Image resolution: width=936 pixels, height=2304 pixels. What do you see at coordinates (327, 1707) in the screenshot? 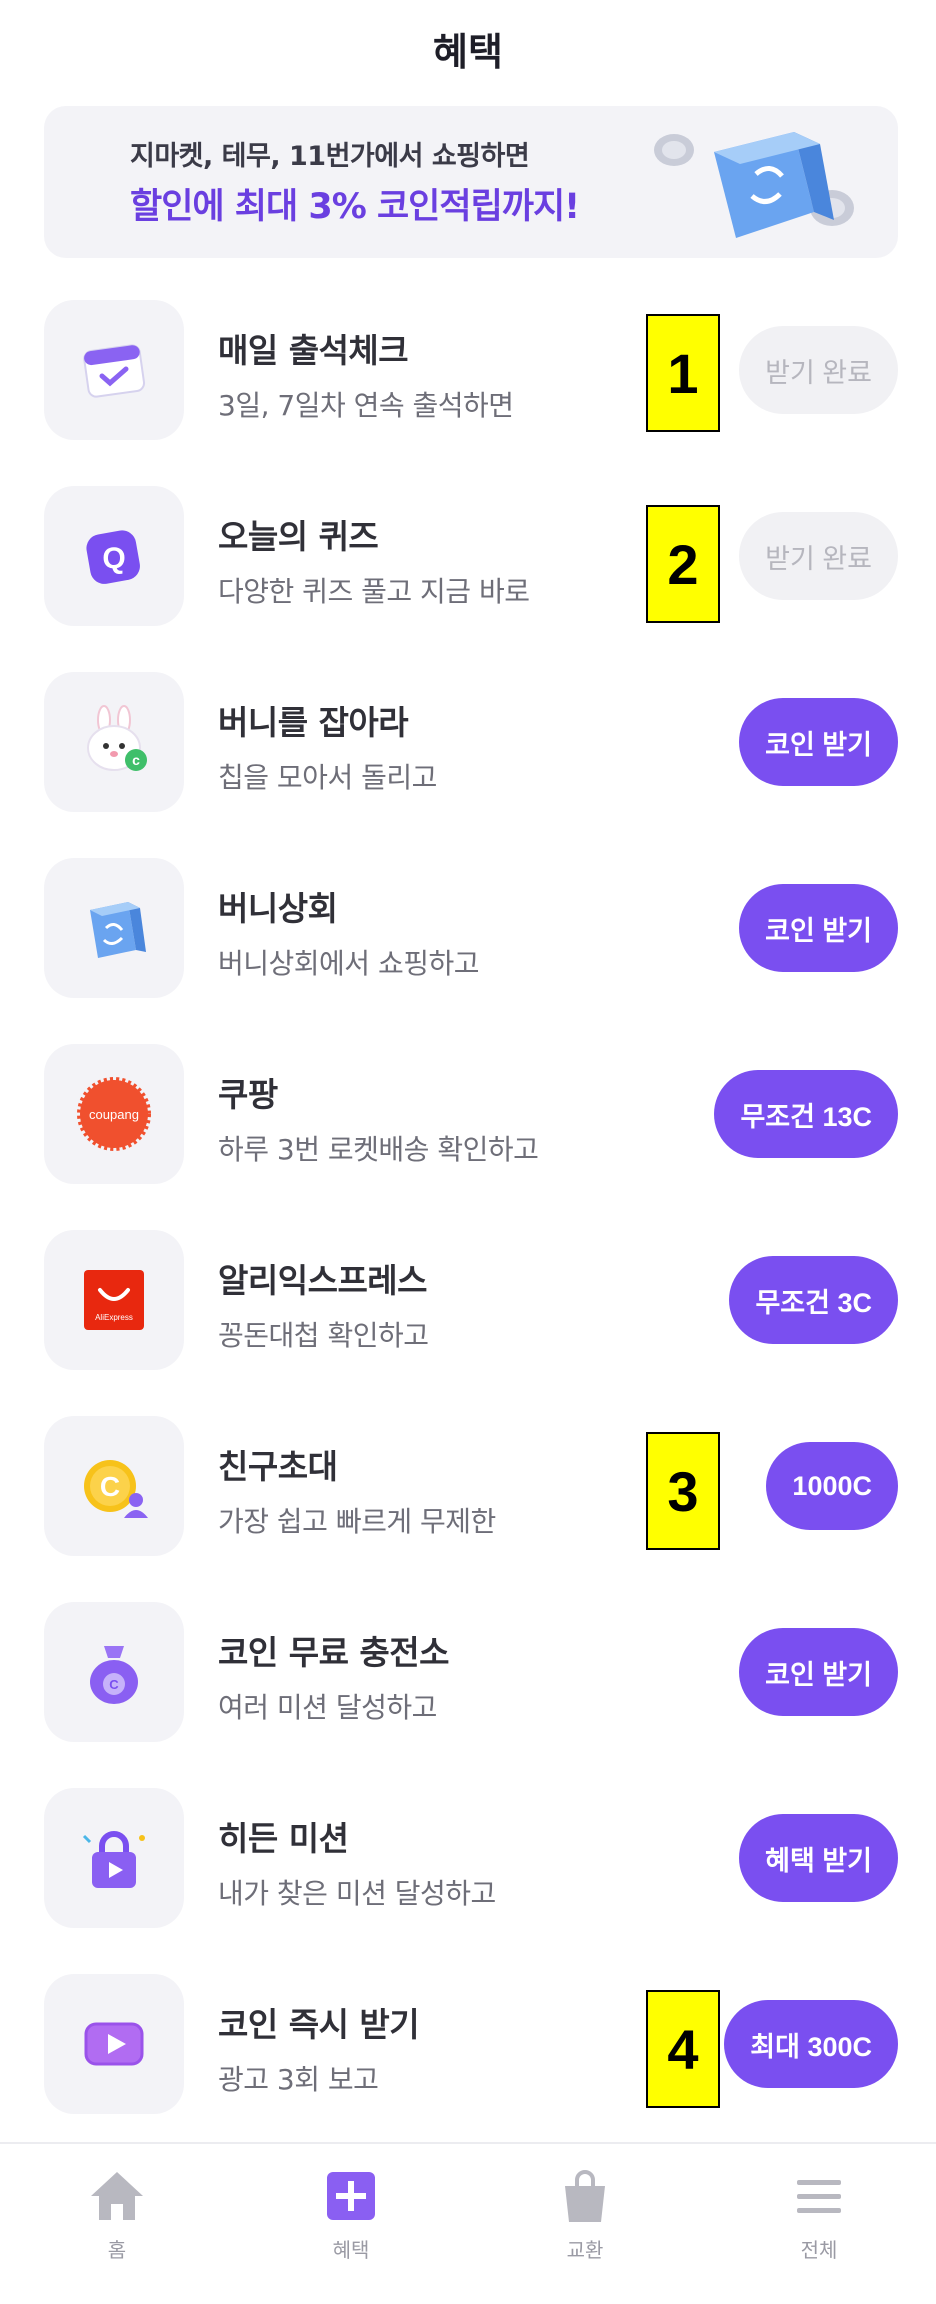
I see `item-subtitle: 여러 미션 달성하고` at bounding box center [327, 1707].